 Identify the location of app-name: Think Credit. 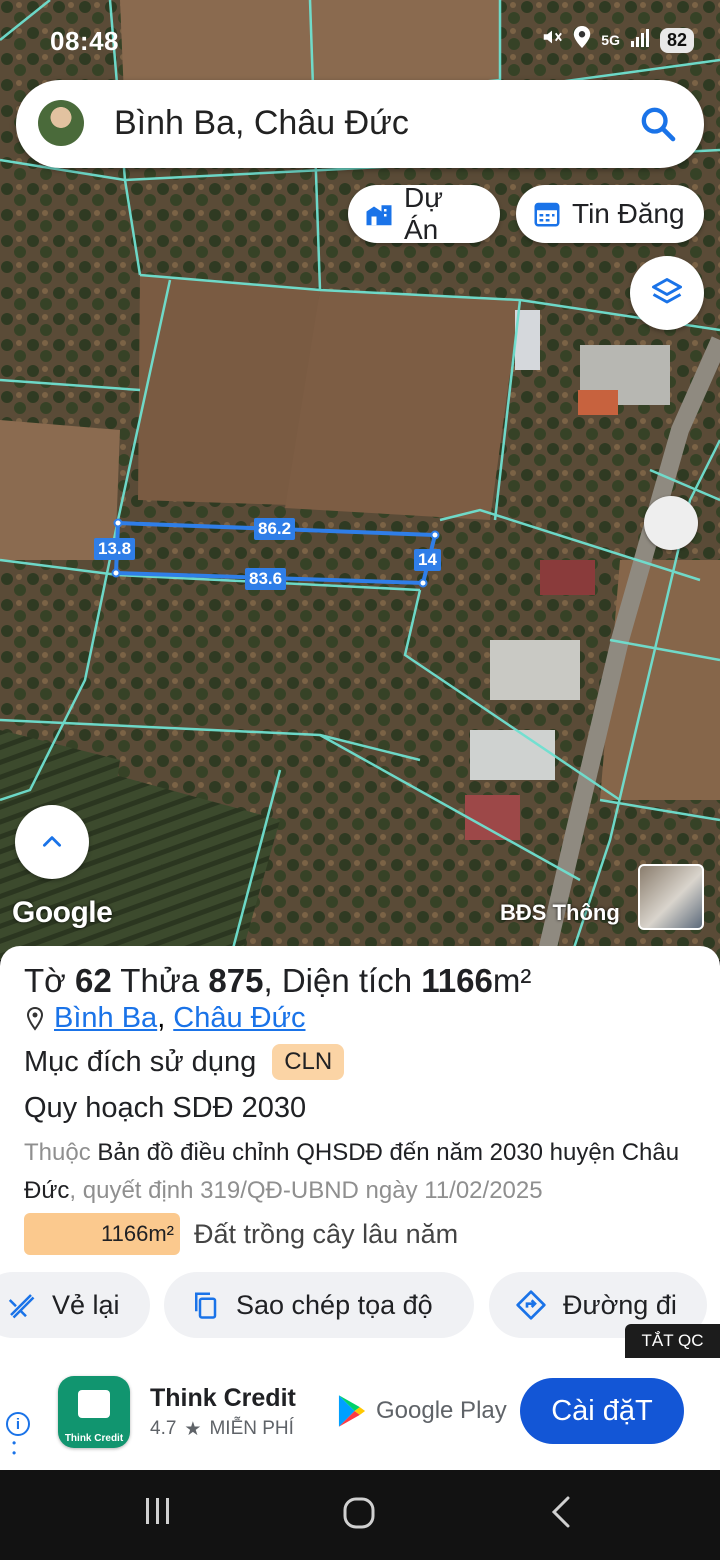
(223, 1398).